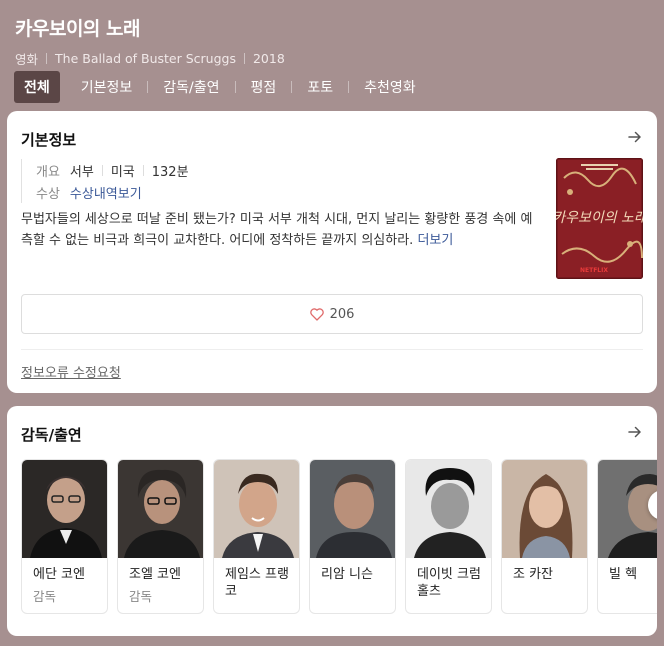  I want to click on subtitle: 영화 The Ballad of Buster Scruggs 2018, so click(332, 58).